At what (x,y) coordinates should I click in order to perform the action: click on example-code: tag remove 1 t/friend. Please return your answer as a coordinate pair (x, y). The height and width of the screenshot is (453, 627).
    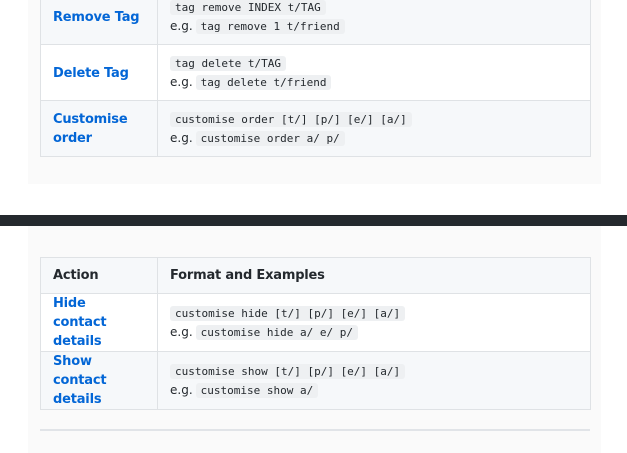
    Looking at the image, I should click on (270, 26).